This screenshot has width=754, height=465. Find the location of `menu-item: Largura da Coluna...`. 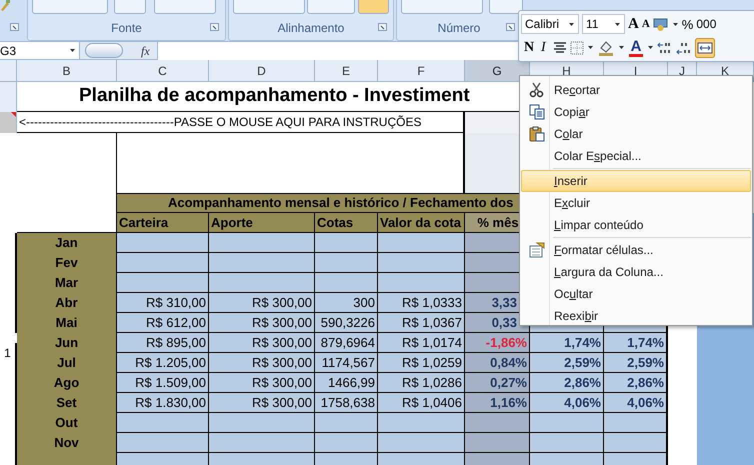

menu-item: Largura da Coluna... is located at coordinates (636, 272).